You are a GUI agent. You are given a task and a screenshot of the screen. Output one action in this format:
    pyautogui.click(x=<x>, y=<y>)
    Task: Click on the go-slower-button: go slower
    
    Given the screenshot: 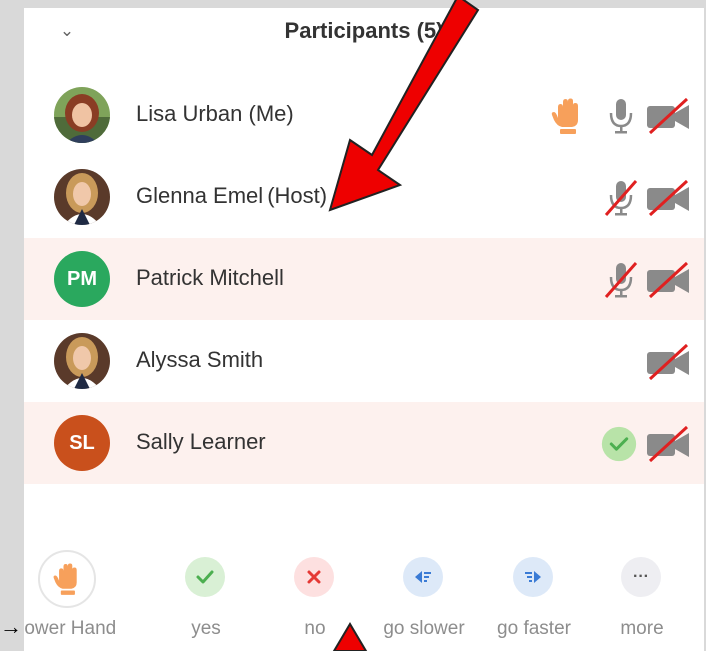 What is the action you would take?
    pyautogui.click(x=424, y=594)
    